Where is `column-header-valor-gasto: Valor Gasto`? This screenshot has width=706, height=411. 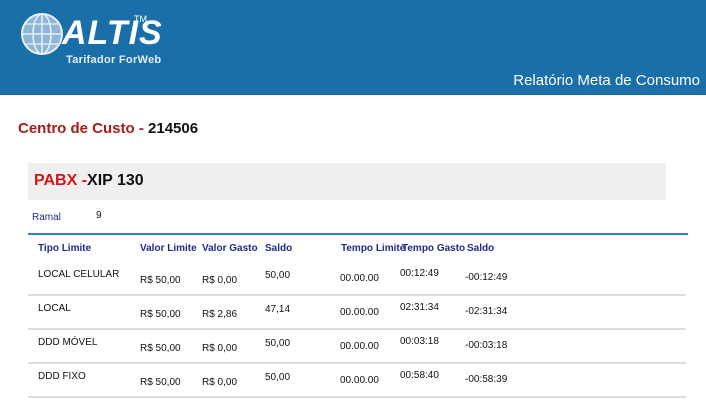
column-header-valor-gasto: Valor Gasto is located at coordinates (230, 248).